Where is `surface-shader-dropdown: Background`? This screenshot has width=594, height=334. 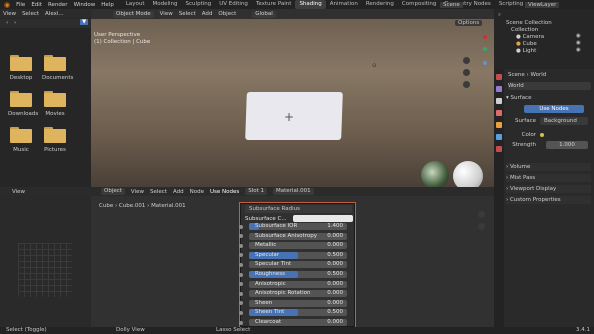
surface-shader-dropdown: Background is located at coordinates (564, 121).